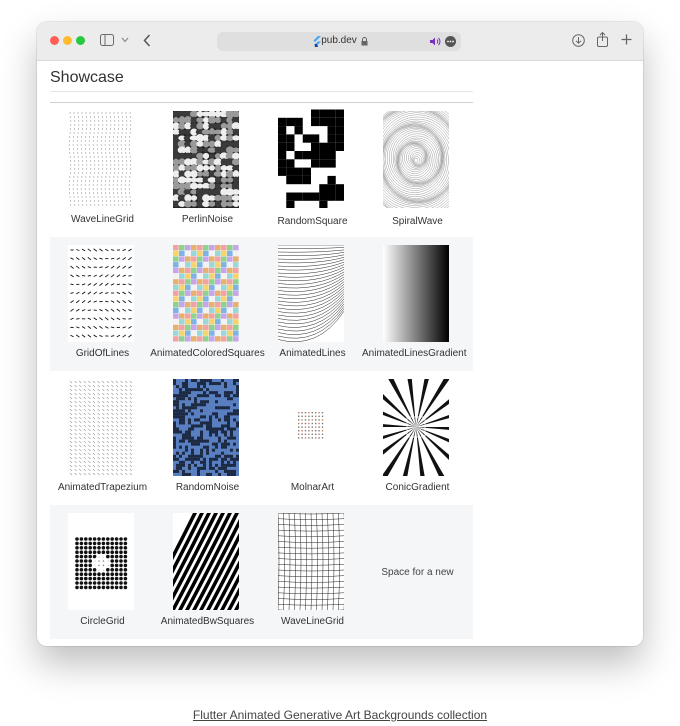 The width and height of the screenshot is (680, 726). I want to click on zoom-window-button, so click(80, 40).